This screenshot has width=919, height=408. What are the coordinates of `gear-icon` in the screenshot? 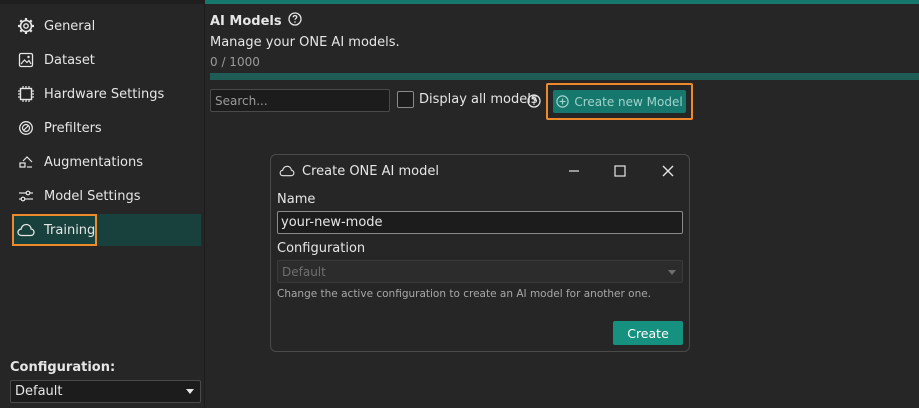 It's located at (26, 26).